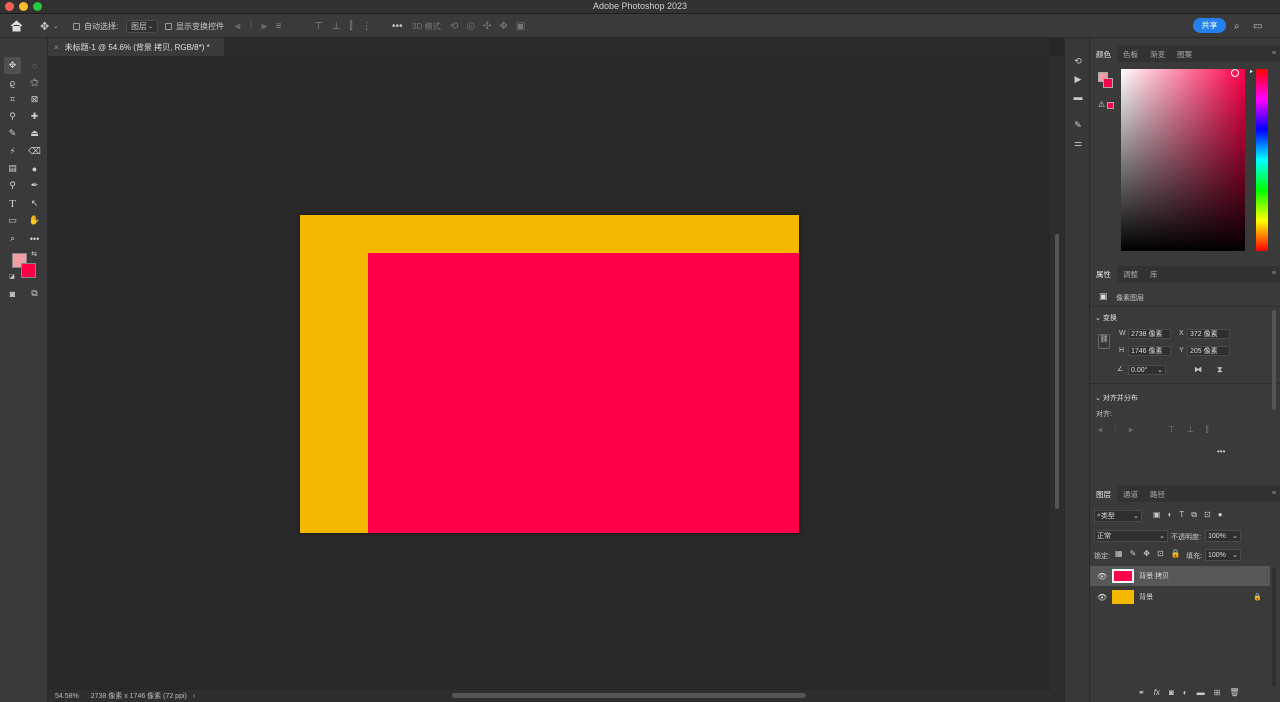 The image size is (1280, 702). I want to click on new-group-icon: ▬, so click(1201, 692).